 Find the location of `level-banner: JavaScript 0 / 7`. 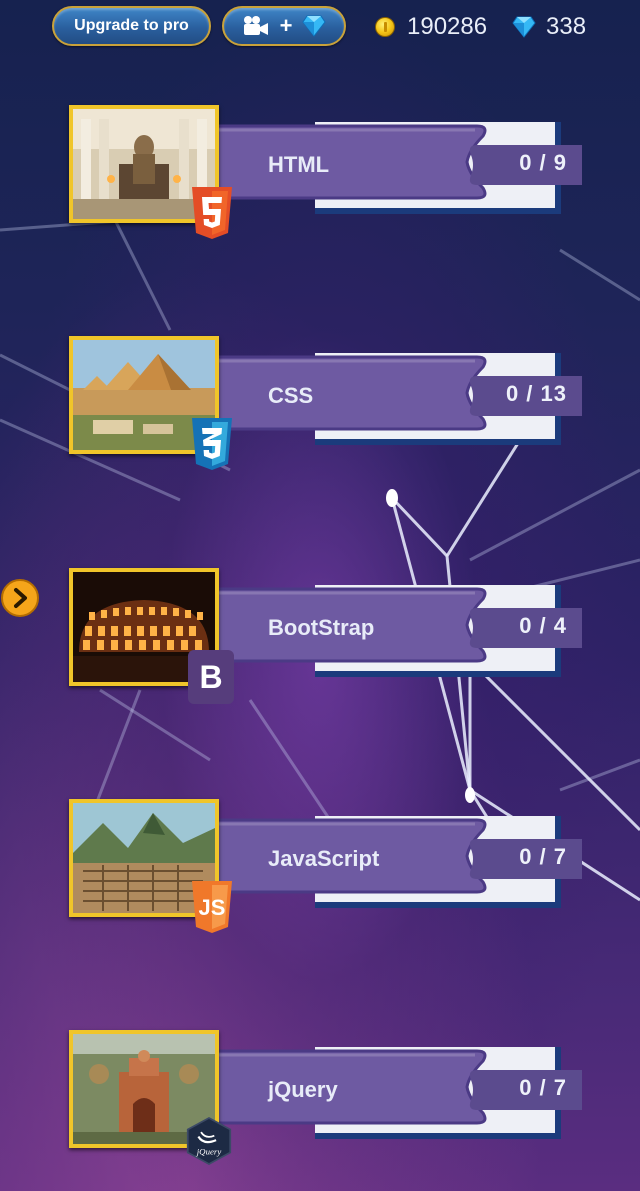

level-banner: JavaScript 0 / 7 is located at coordinates (393, 862).